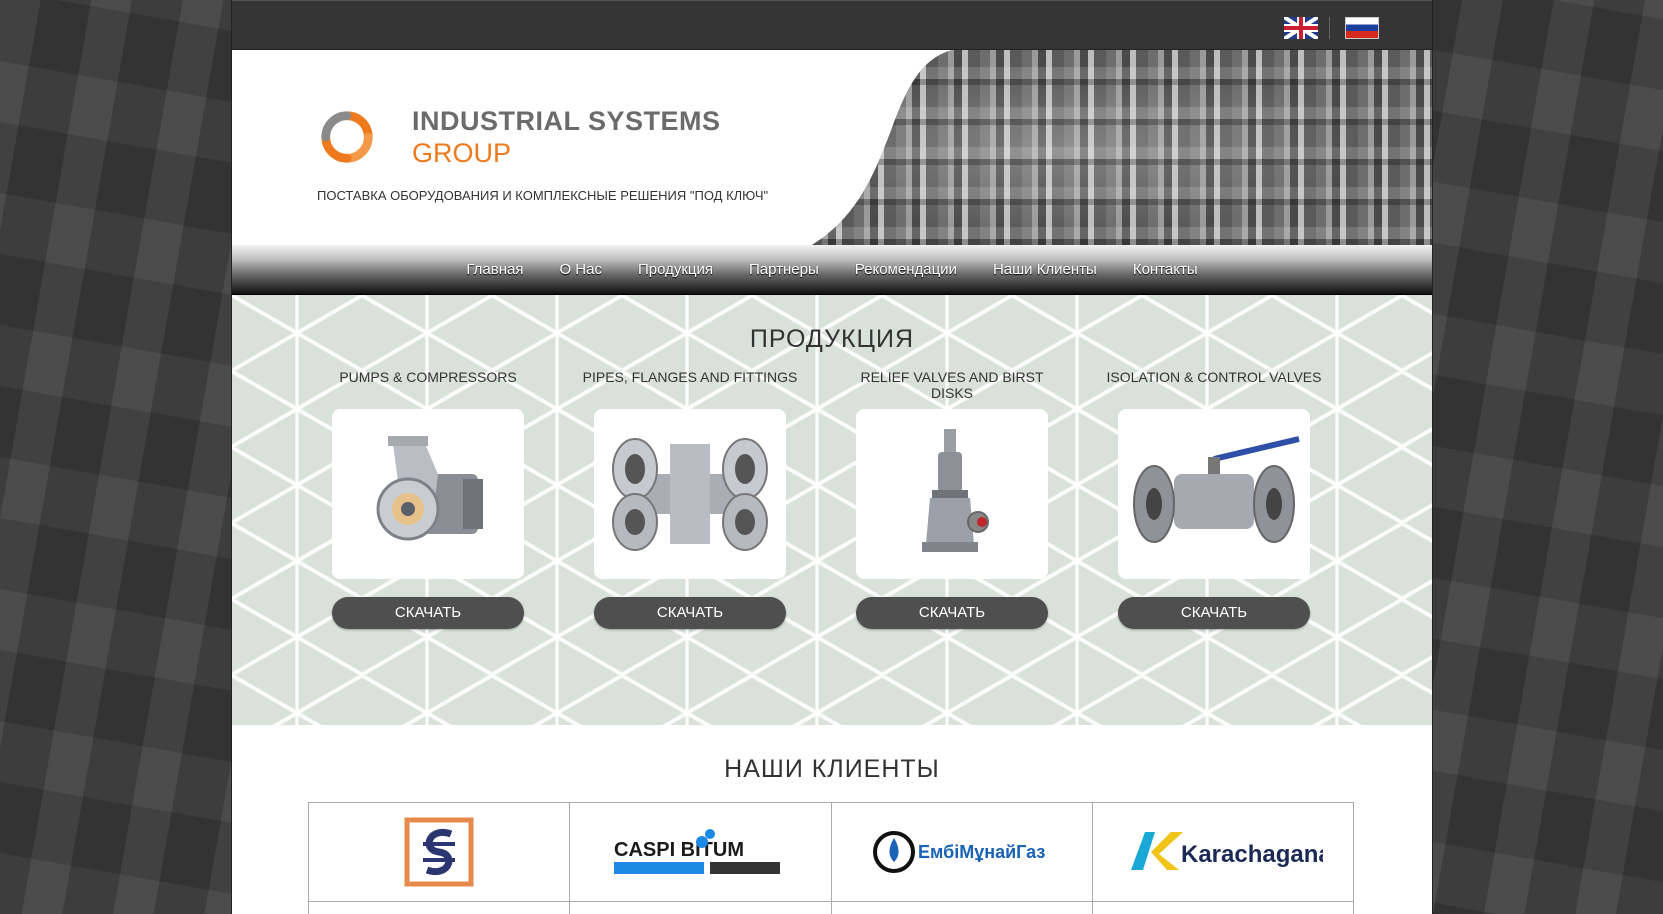 The height and width of the screenshot is (914, 1663). Describe the element at coordinates (428, 377) in the screenshot. I see `product-title: PUMPS & COMPRESSORS` at that location.